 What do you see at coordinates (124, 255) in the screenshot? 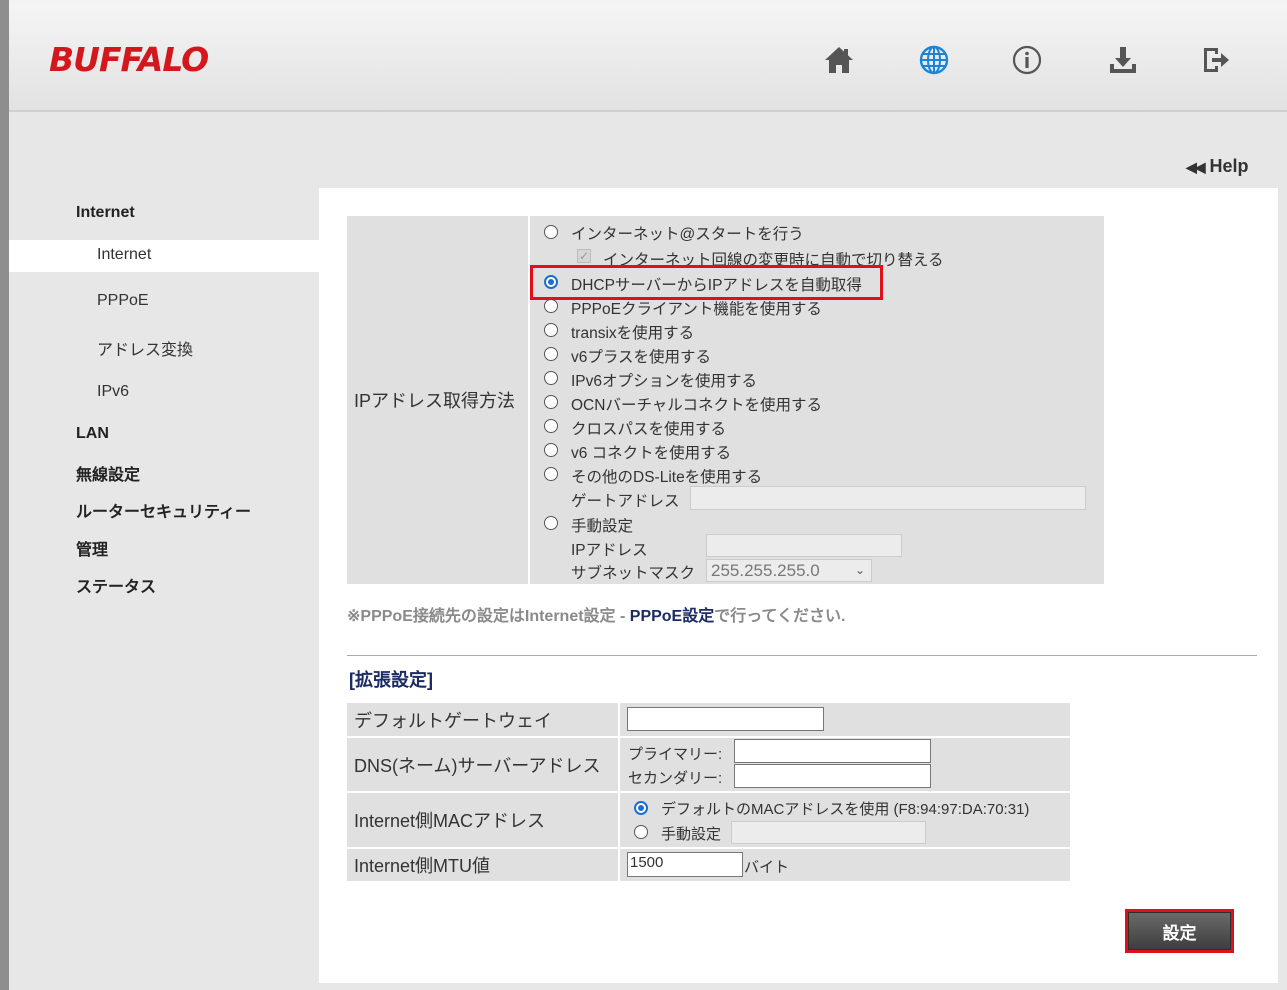
I see `sidebar-item-internet: Internet` at bounding box center [124, 255].